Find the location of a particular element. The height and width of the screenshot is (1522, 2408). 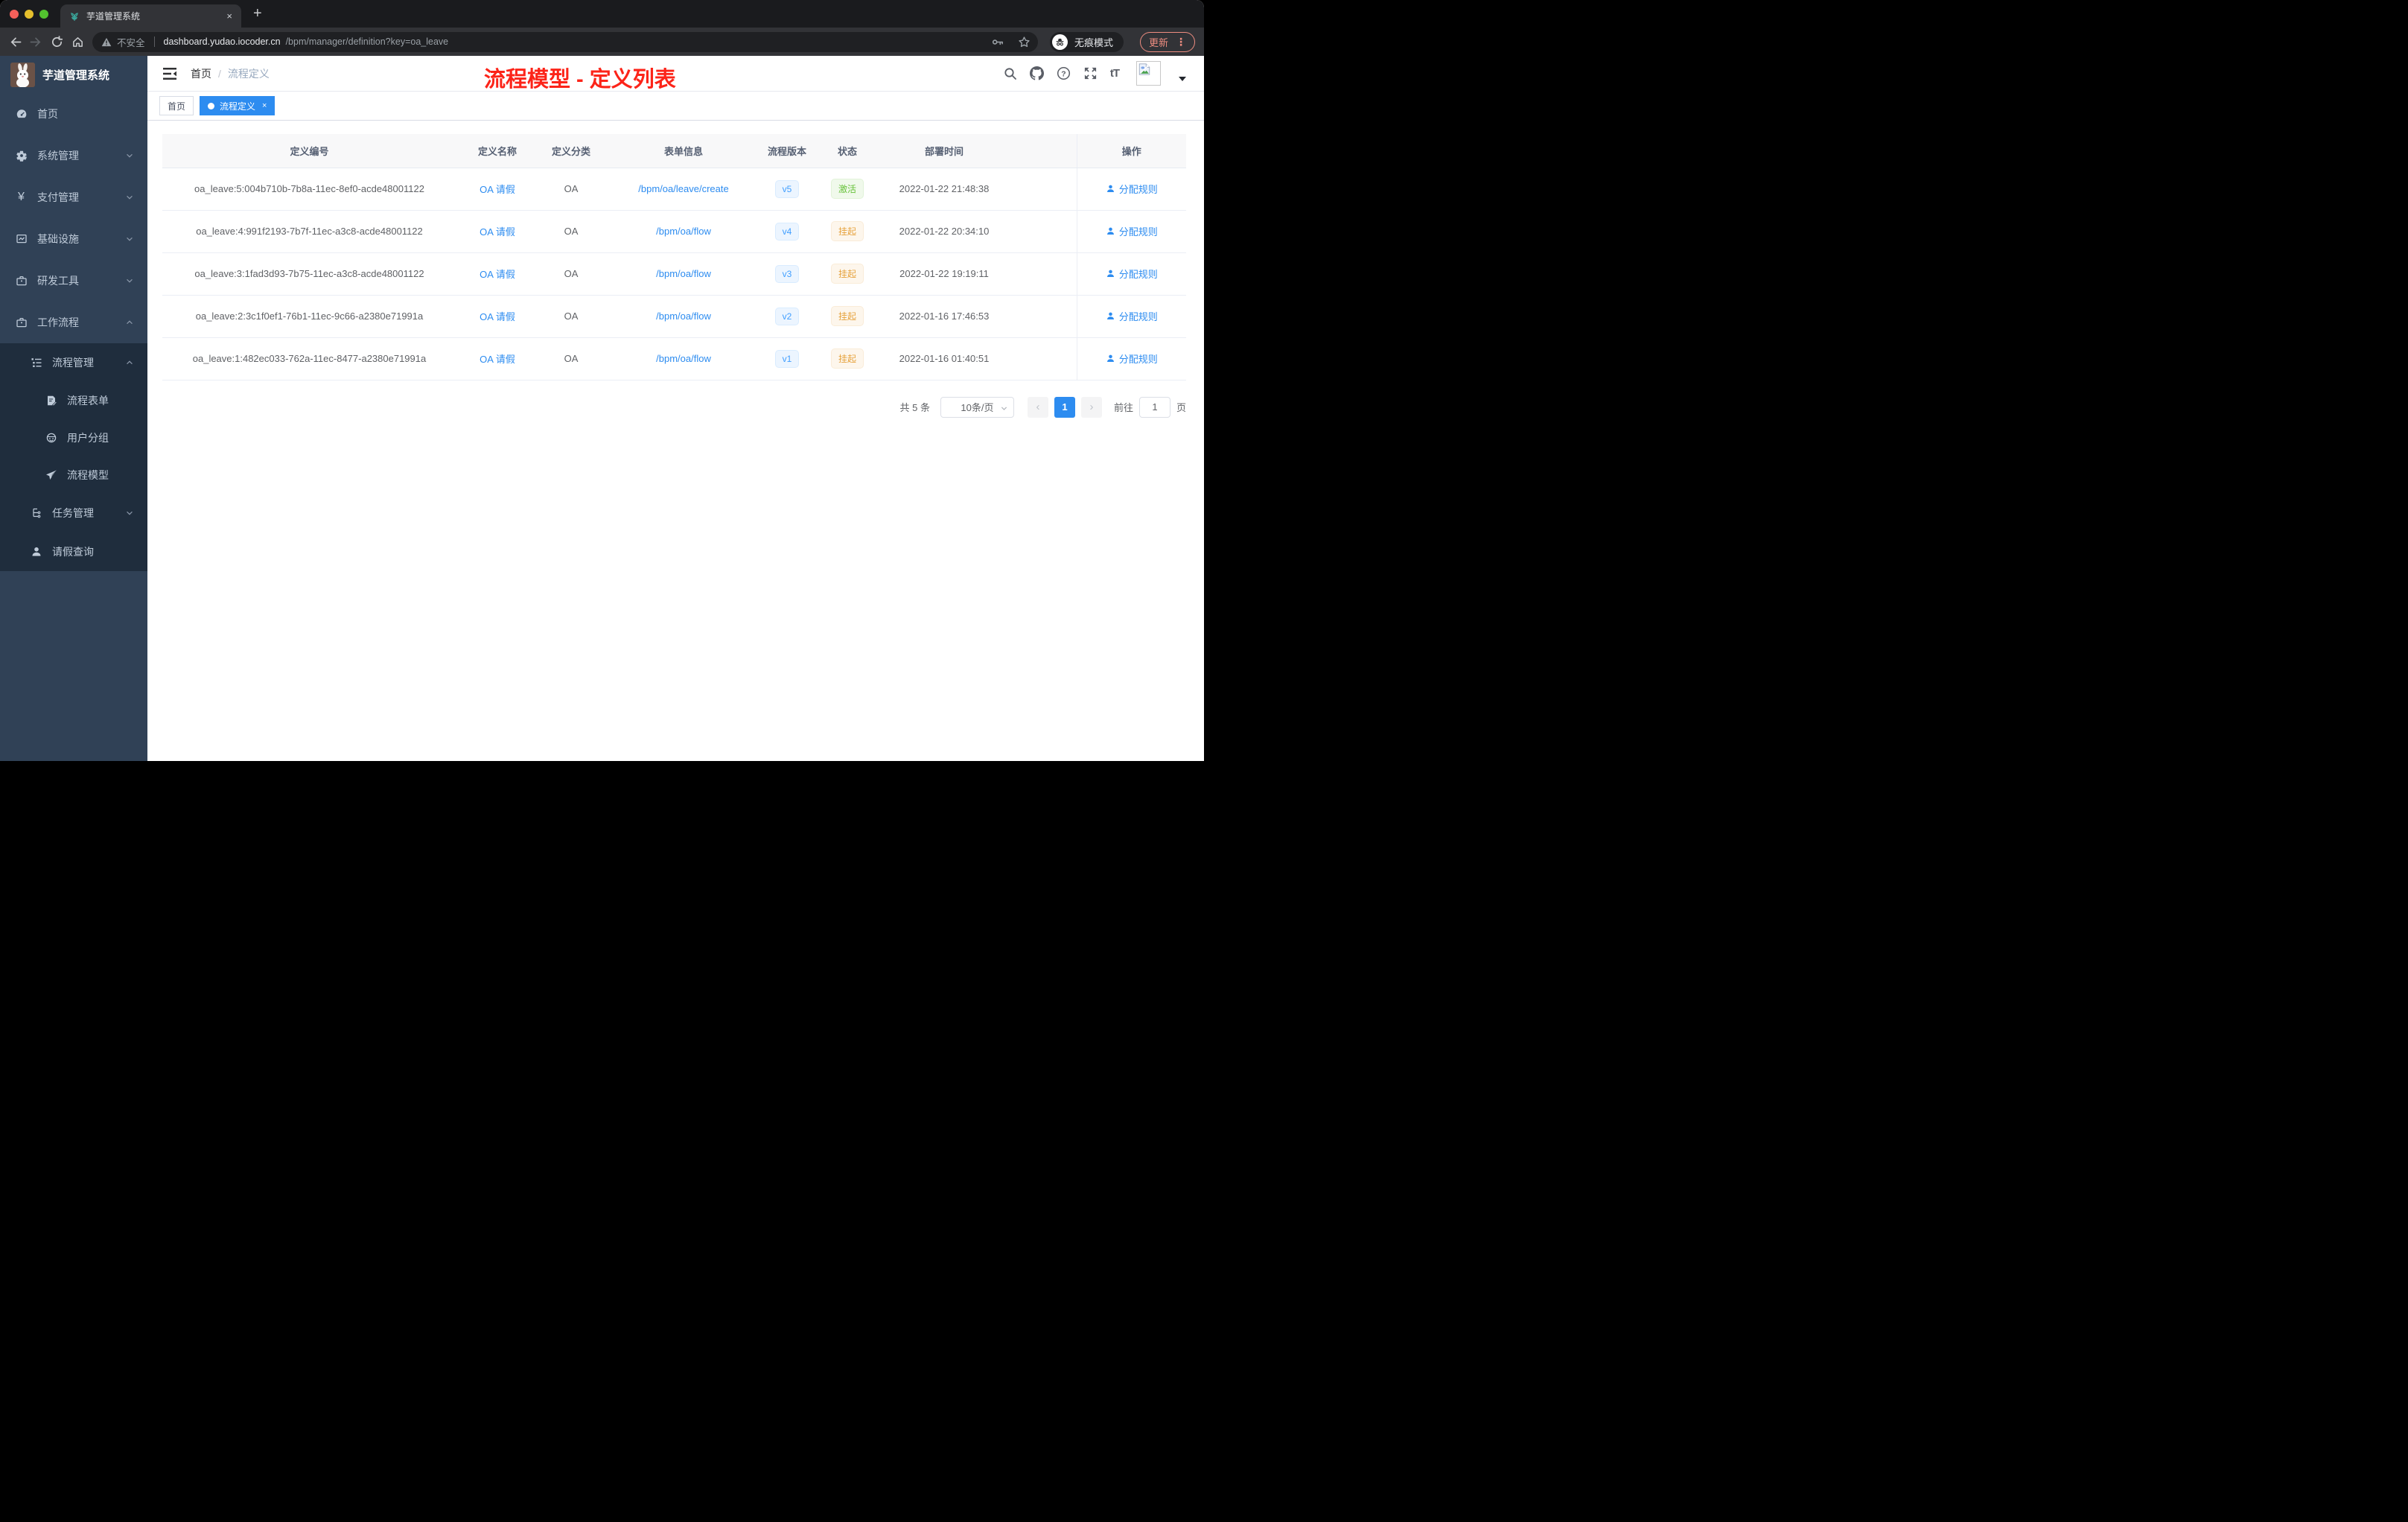

column-header: 流程版本 is located at coordinates (787, 151).